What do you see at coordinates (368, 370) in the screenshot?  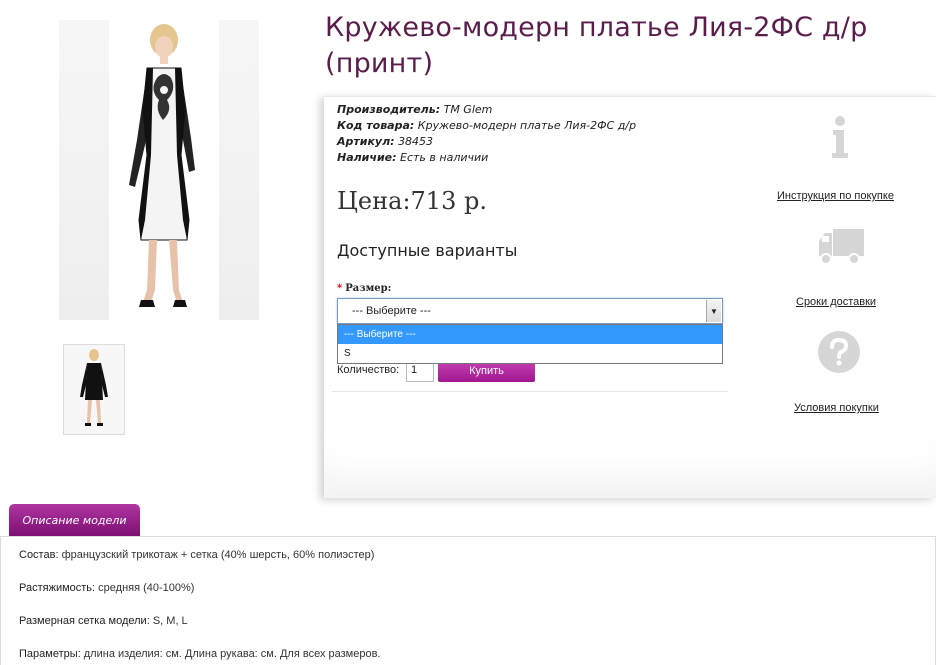 I see `quantity-label: Количество:` at bounding box center [368, 370].